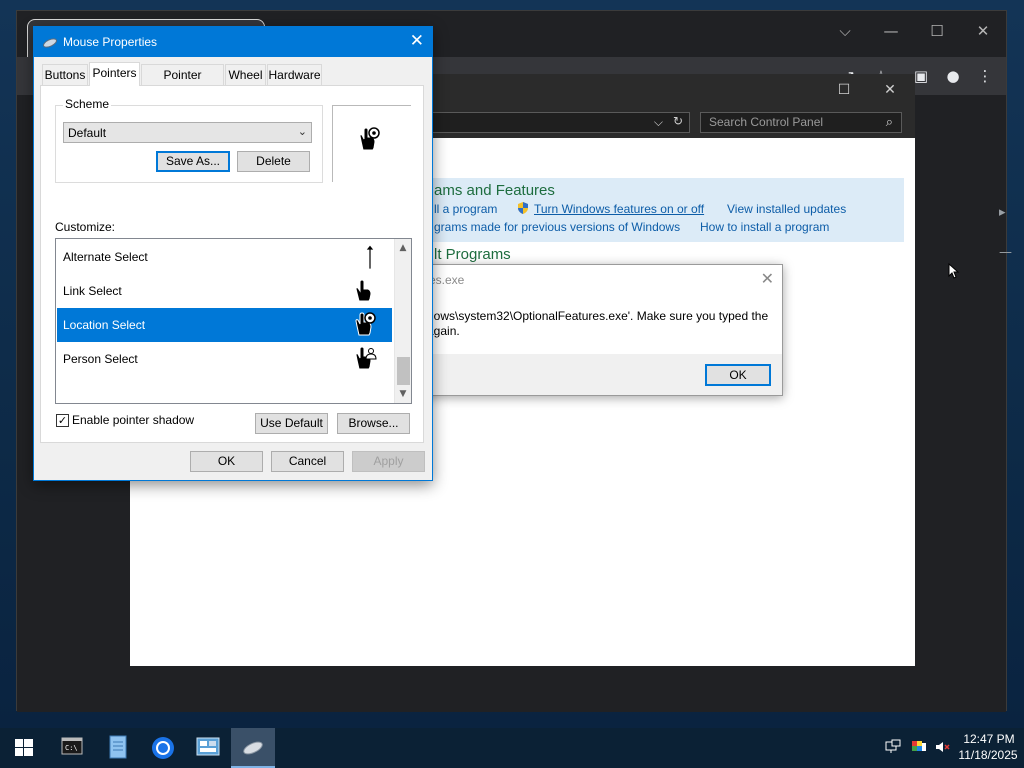 The image size is (1024, 768). What do you see at coordinates (92, 291) in the screenshot?
I see `list-item-label: Link Select` at bounding box center [92, 291].